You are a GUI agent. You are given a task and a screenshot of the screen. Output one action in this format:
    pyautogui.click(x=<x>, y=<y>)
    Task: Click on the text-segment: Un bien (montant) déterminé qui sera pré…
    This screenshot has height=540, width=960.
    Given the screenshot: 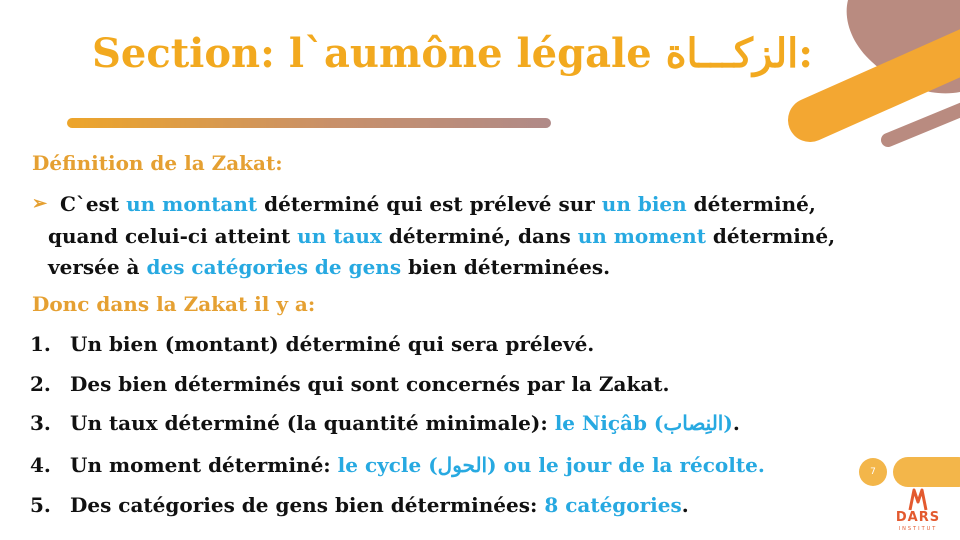 What is the action you would take?
    pyautogui.click(x=332, y=344)
    